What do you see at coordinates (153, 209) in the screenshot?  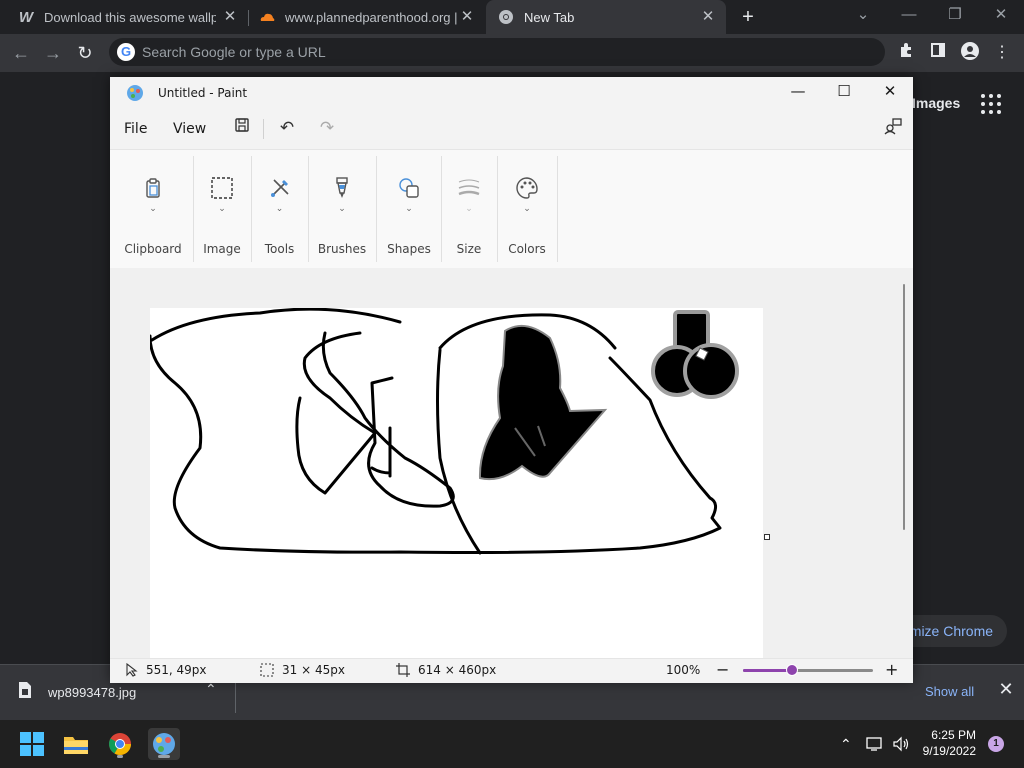 I see `ribbon-group-clipboard: ⌄ Clipboard` at bounding box center [153, 209].